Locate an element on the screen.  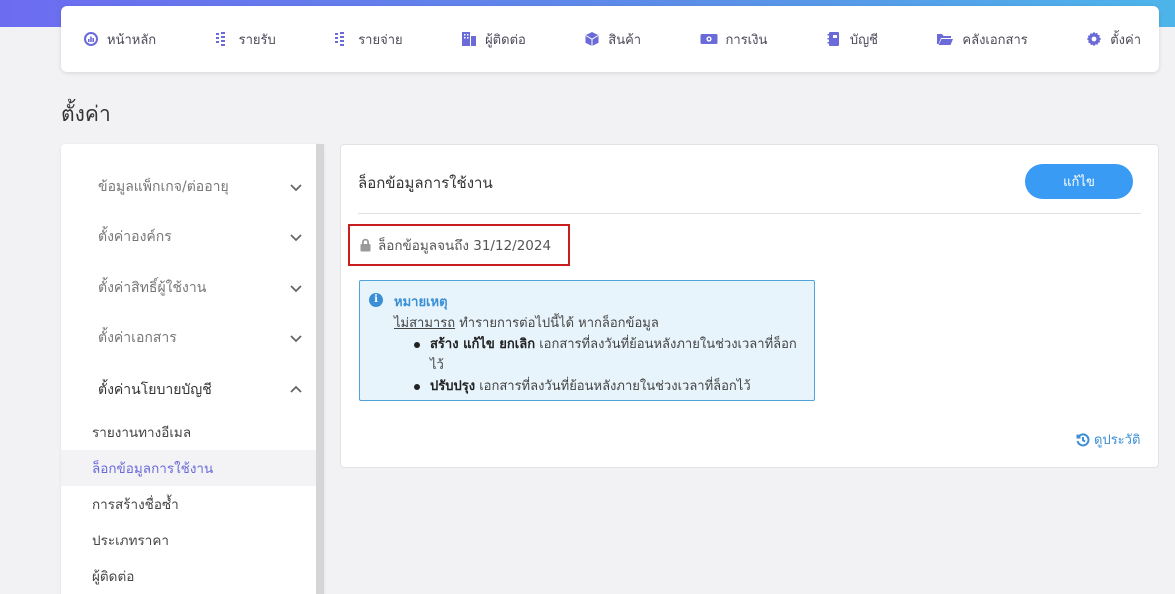
lock-status-text: ล็อกข้อมูลจนถึง 31/12/2024 is located at coordinates (465, 246).